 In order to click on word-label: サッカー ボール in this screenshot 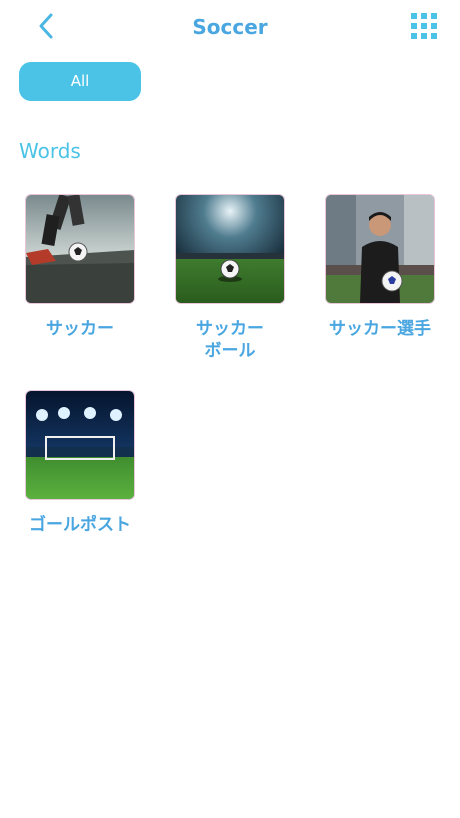, I will do `click(230, 340)`.